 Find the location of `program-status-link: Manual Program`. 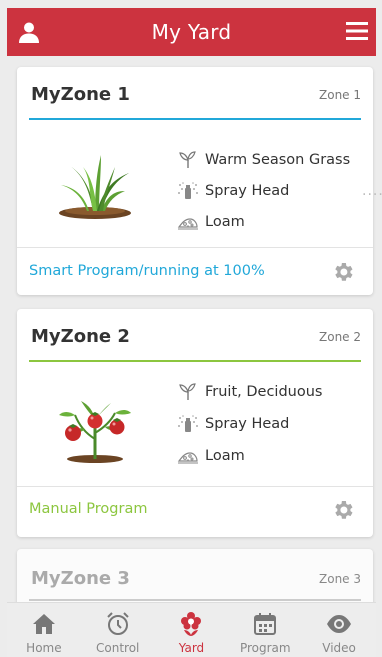

program-status-link: Manual Program is located at coordinates (88, 509).